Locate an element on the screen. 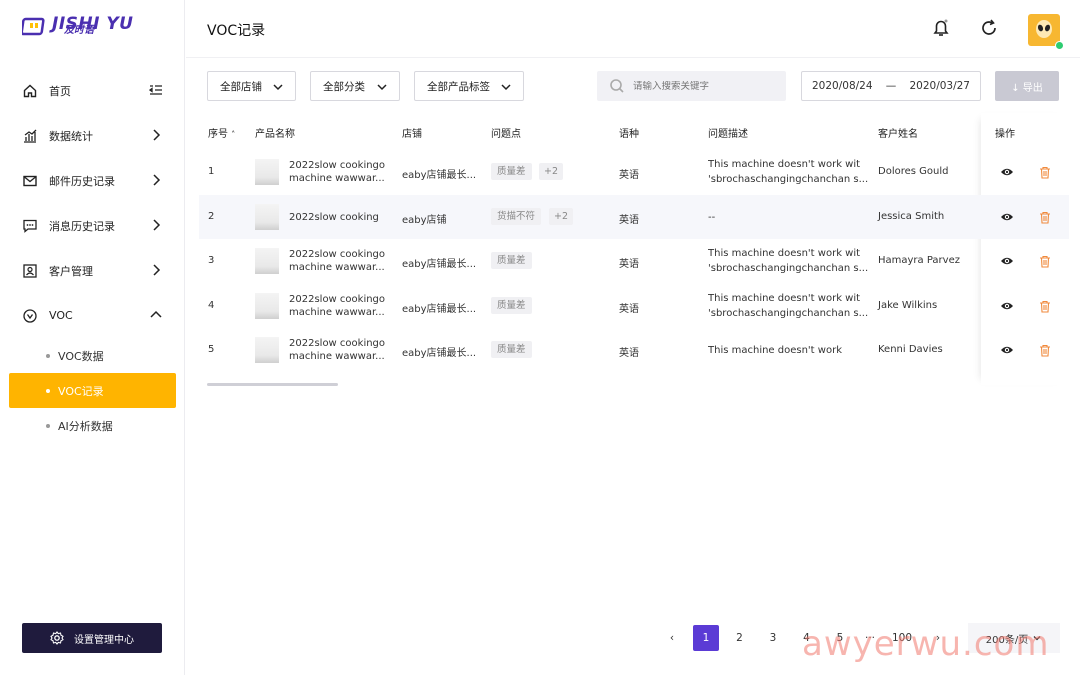 The width and height of the screenshot is (1080, 675). settings-center-button: 设置管理中心 is located at coordinates (92, 638).